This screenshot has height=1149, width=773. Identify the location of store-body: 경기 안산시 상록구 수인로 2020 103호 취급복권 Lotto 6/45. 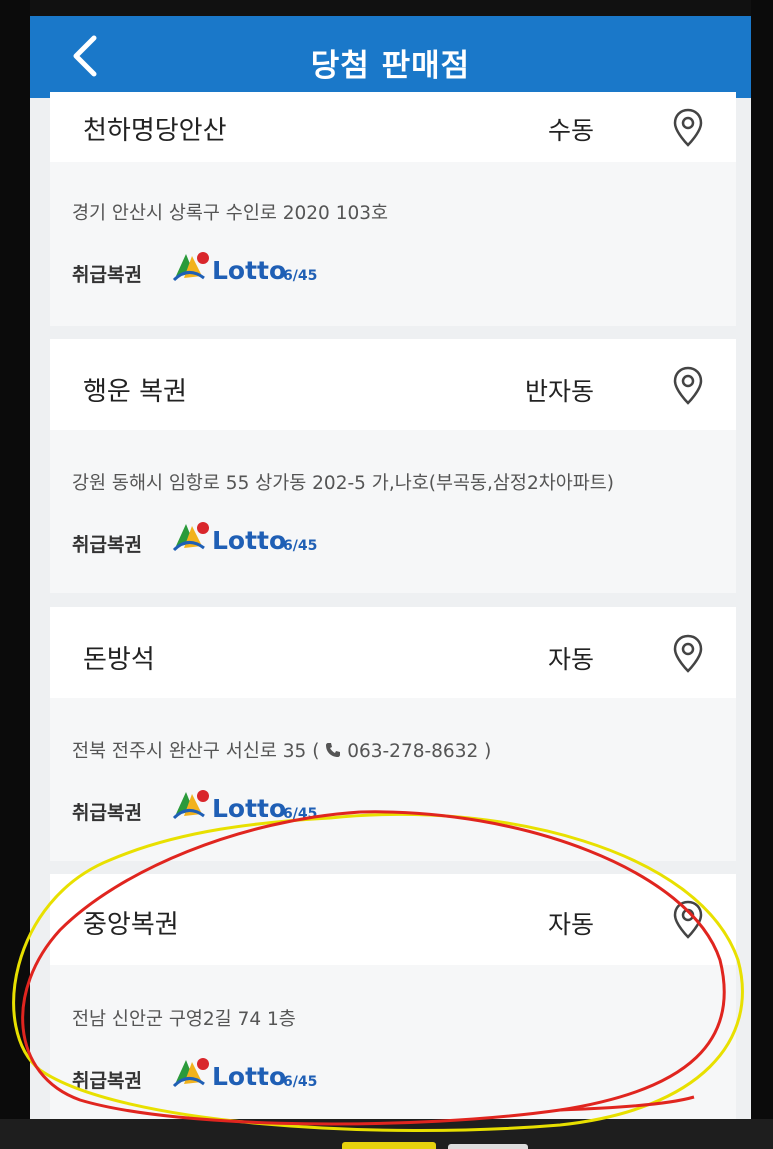
(393, 244).